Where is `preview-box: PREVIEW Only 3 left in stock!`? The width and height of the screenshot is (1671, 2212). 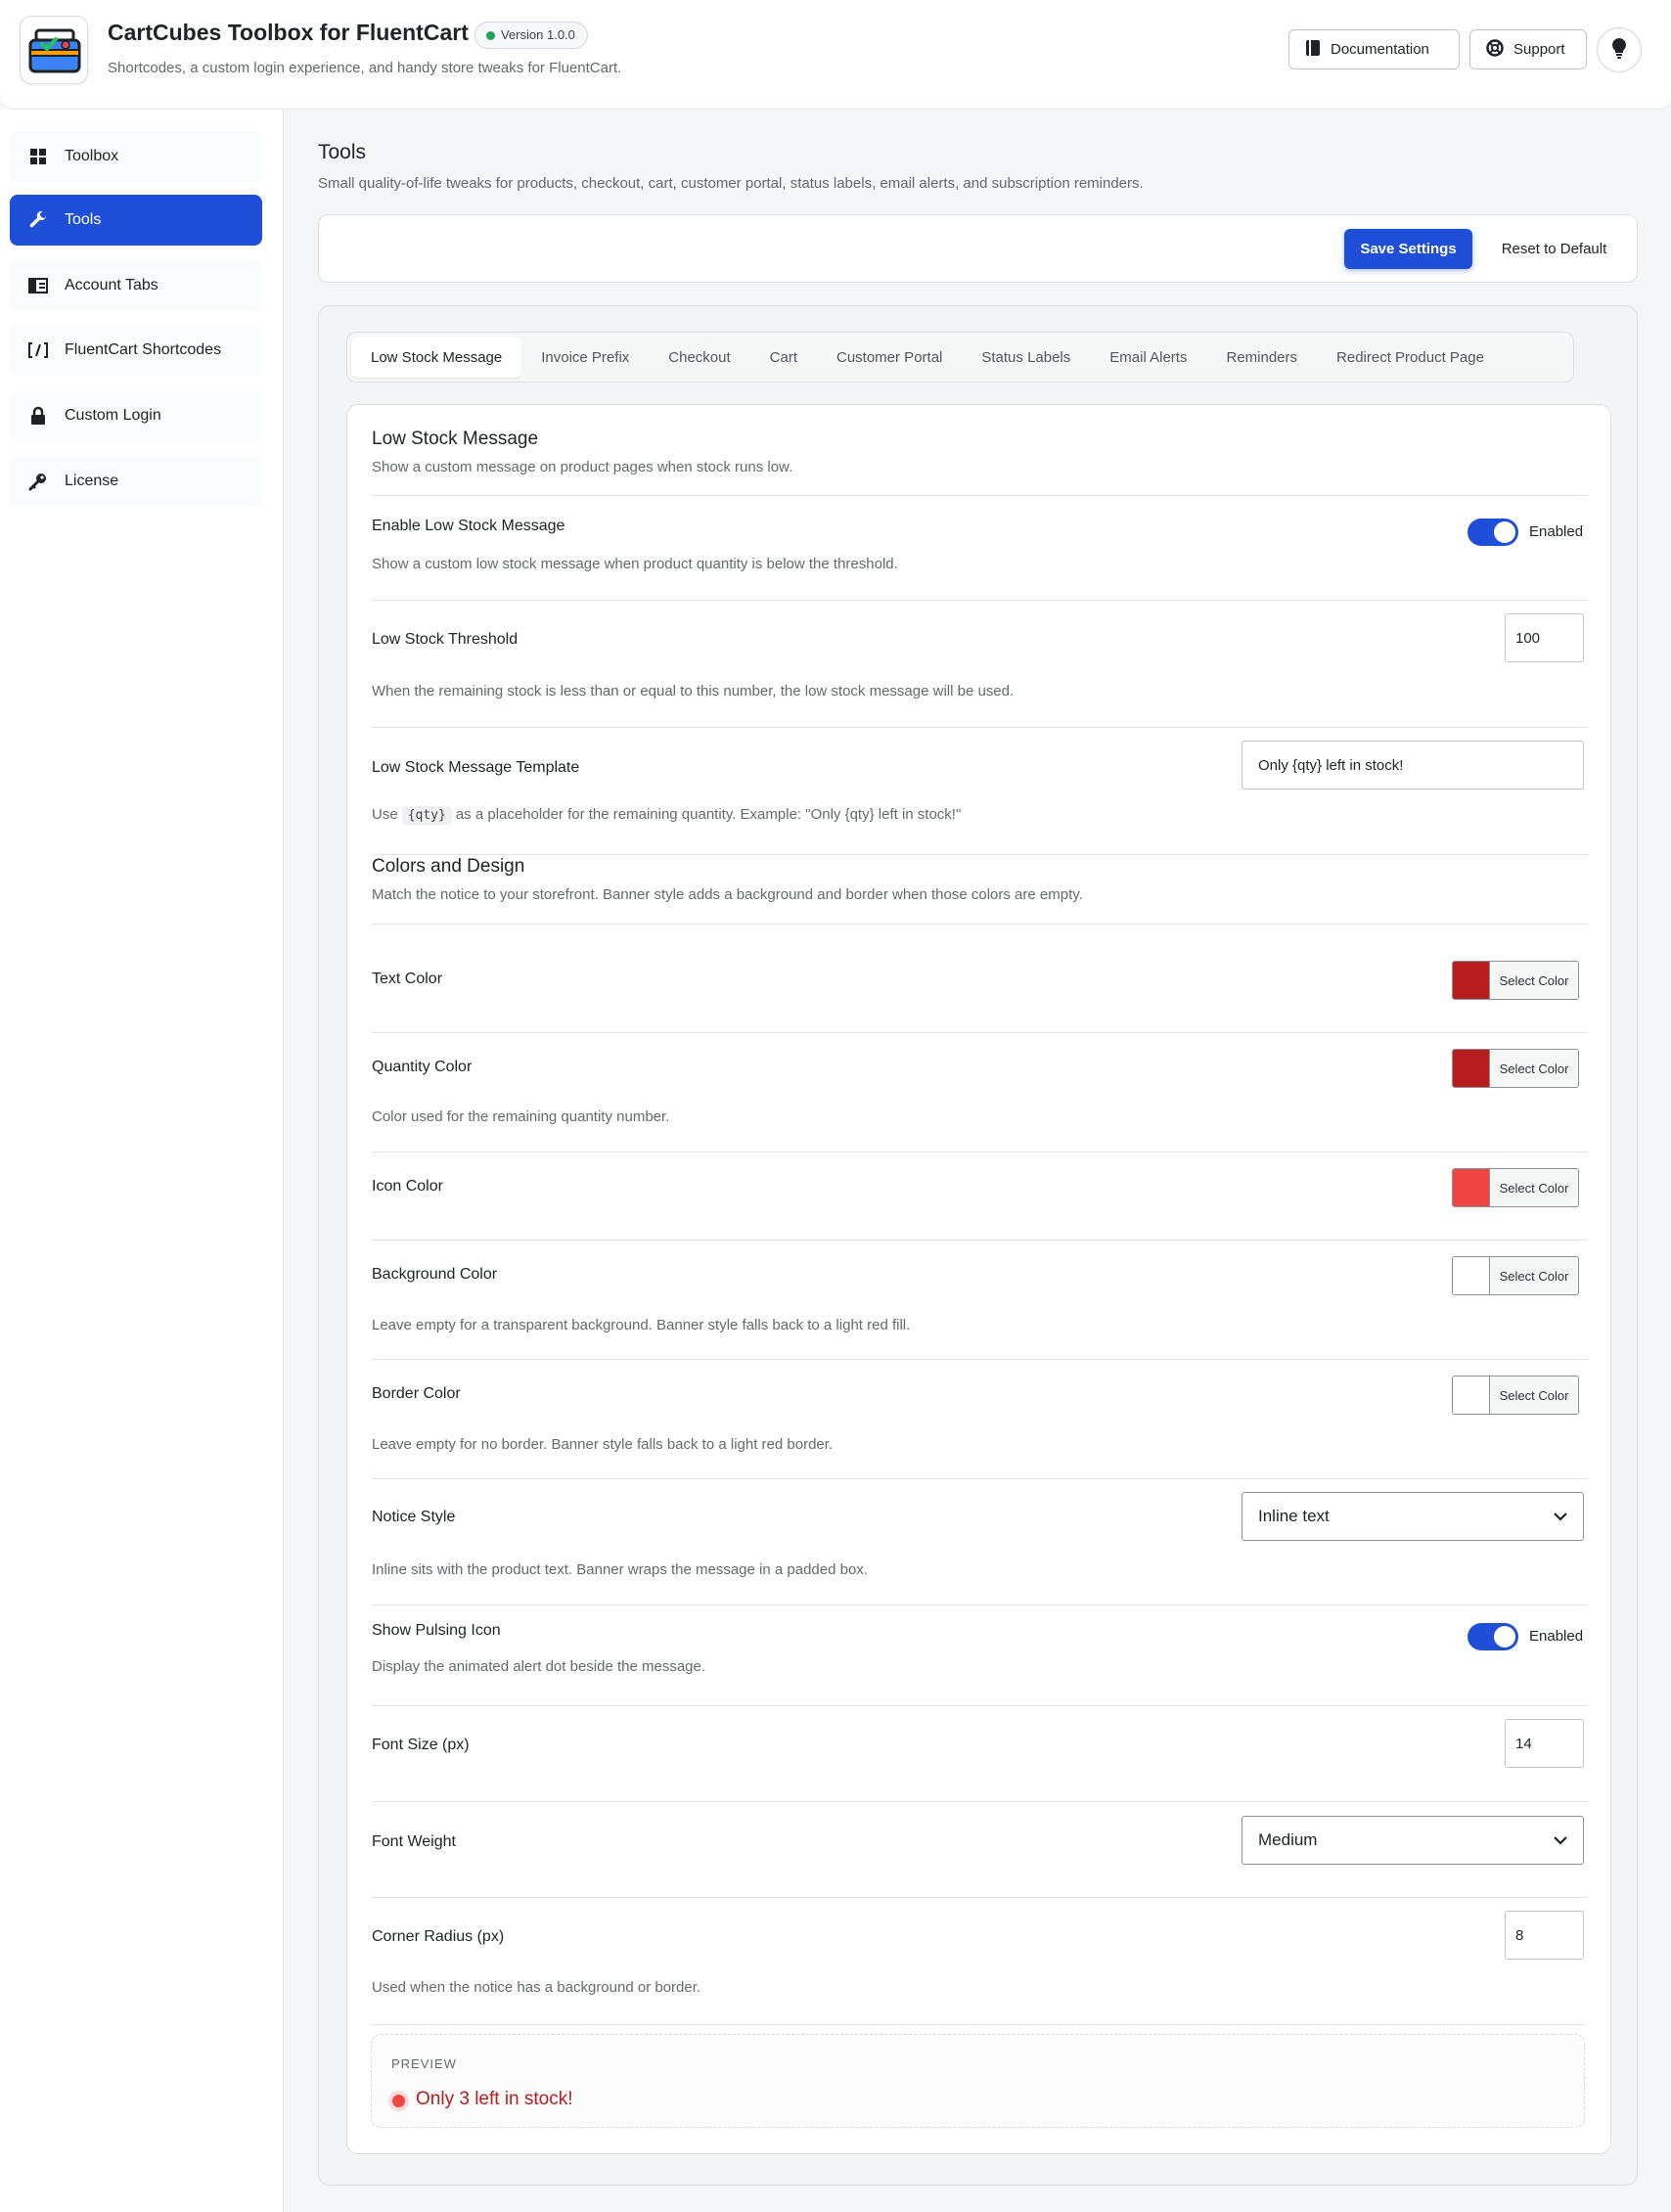 preview-box: PREVIEW Only 3 left in stock! is located at coordinates (978, 2081).